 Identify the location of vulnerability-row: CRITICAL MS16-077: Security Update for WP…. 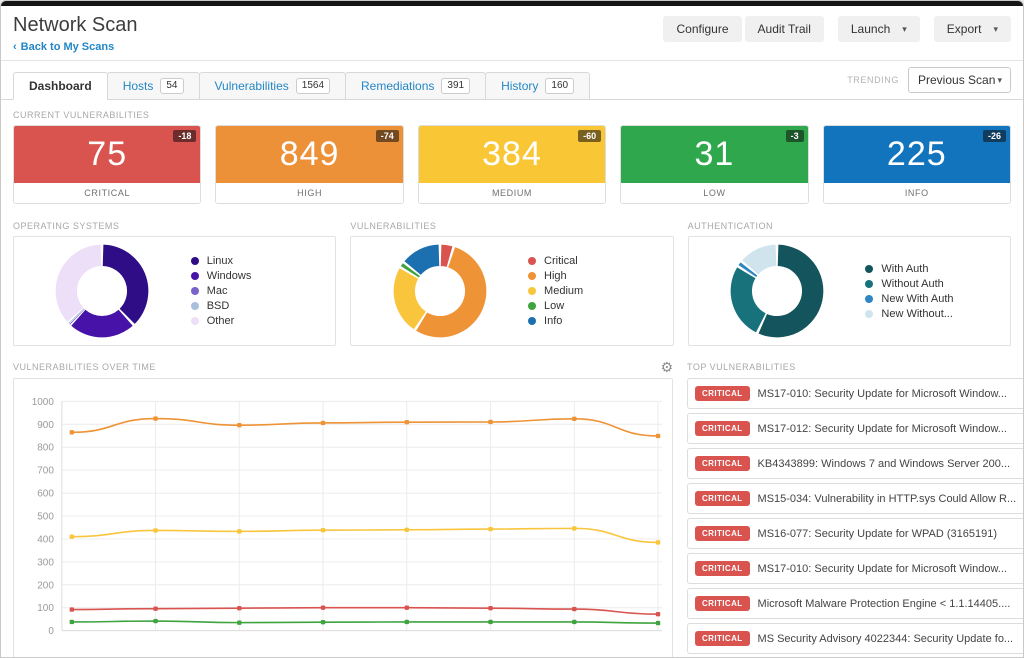
(855, 533).